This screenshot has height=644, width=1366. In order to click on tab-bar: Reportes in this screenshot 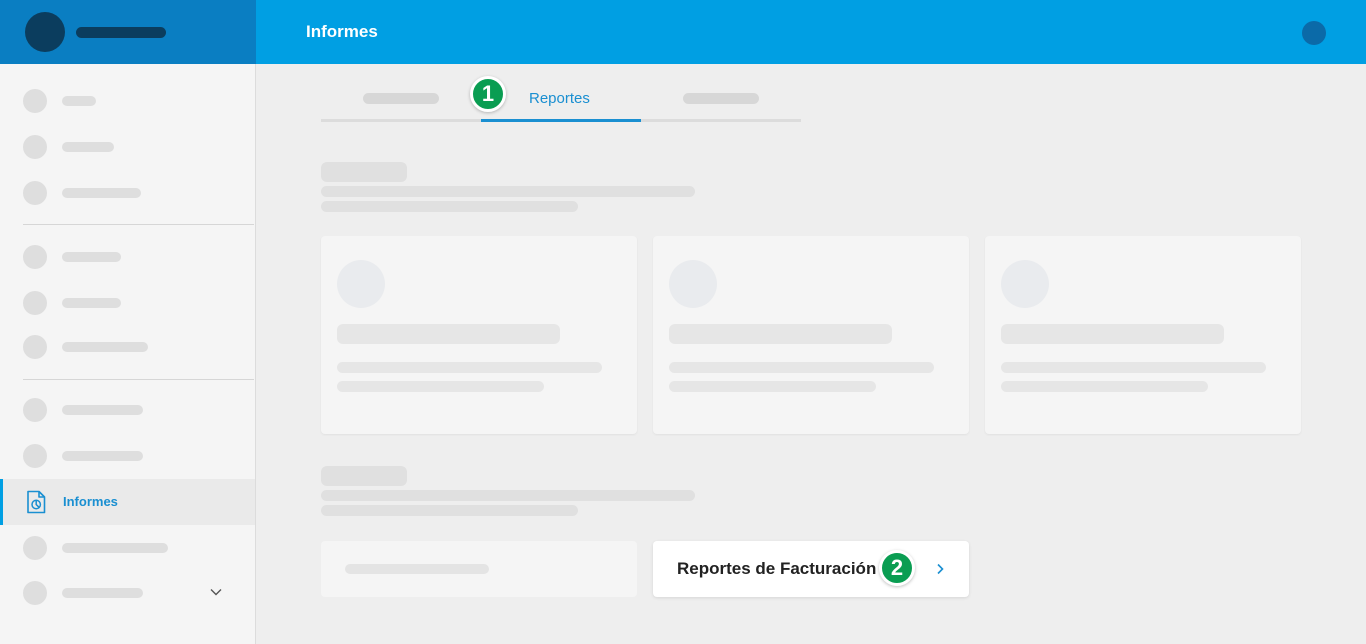, I will do `click(561, 100)`.